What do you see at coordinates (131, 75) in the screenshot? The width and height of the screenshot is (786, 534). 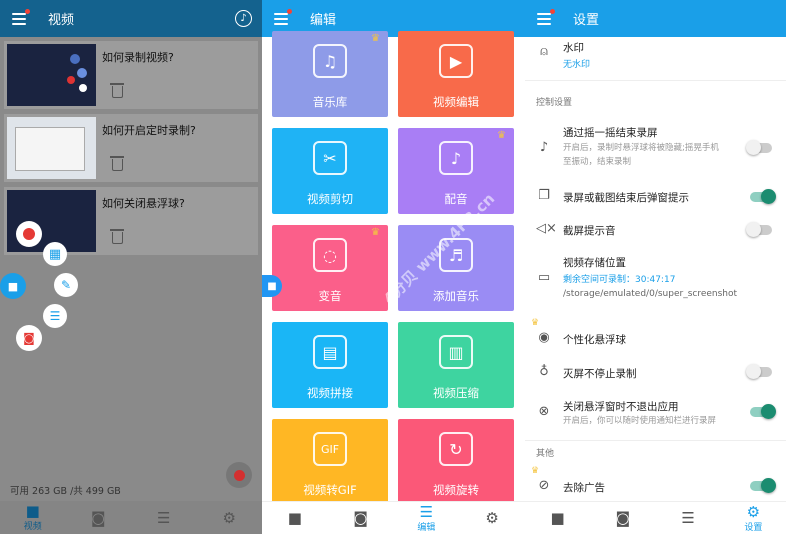 I see `tutorial-card: 如何录制视频?` at bounding box center [131, 75].